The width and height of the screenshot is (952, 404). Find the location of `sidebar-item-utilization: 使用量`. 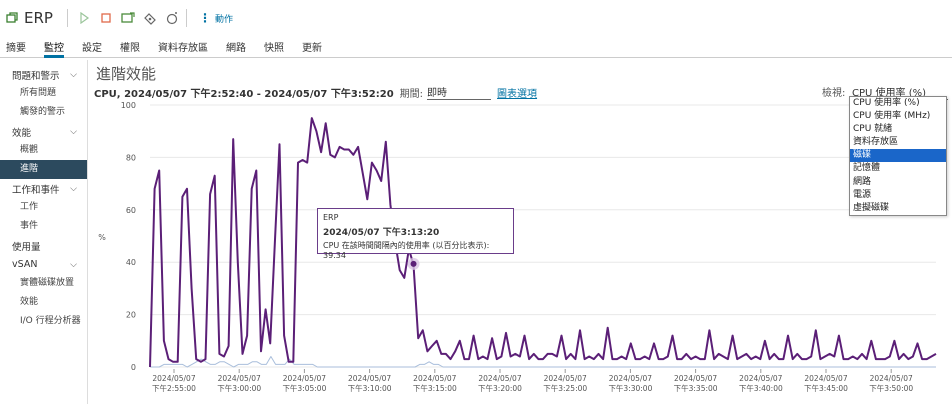

sidebar-item-utilization: 使用量 is located at coordinates (43, 245).